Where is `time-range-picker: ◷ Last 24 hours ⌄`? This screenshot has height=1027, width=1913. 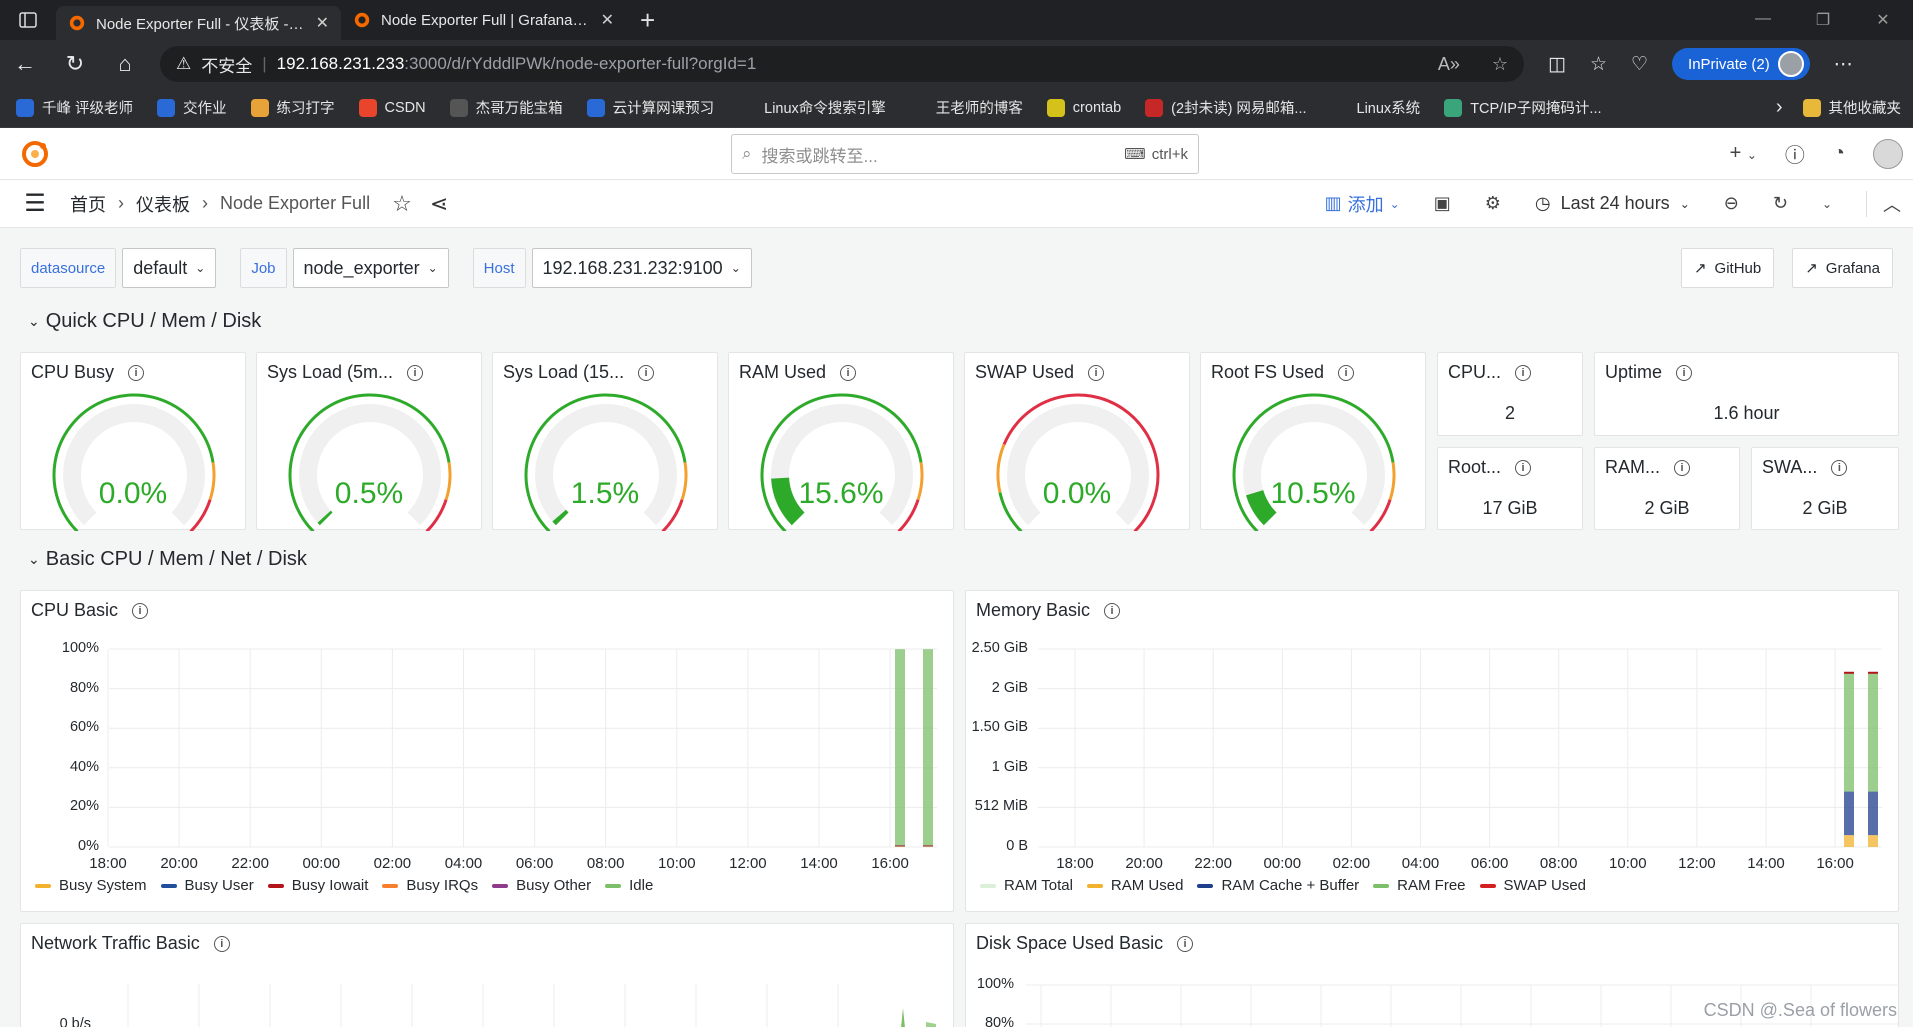
time-range-picker: ◷ Last 24 hours ⌄ is located at coordinates (1612, 203).